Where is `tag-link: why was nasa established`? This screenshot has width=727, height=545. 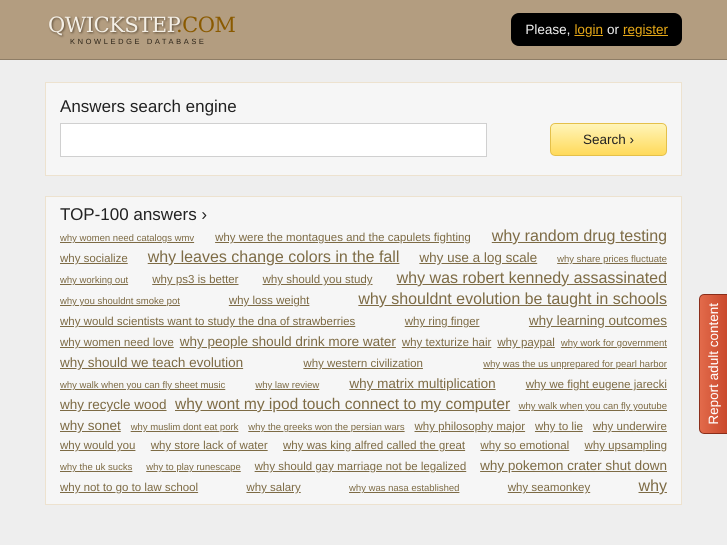 tag-link: why was nasa established is located at coordinates (404, 488).